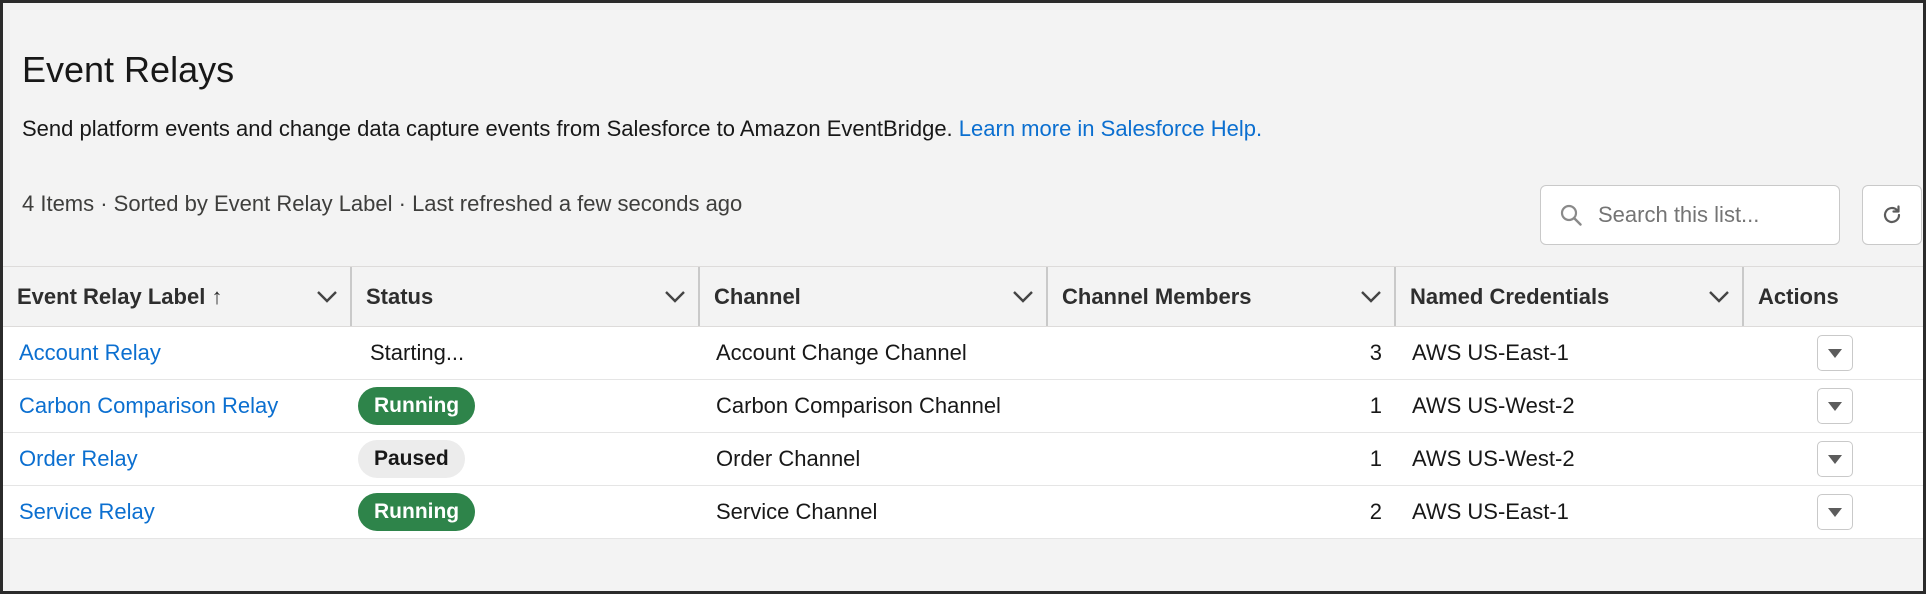 This screenshot has width=1926, height=594. I want to click on page-title: Event Relays, so click(128, 69).